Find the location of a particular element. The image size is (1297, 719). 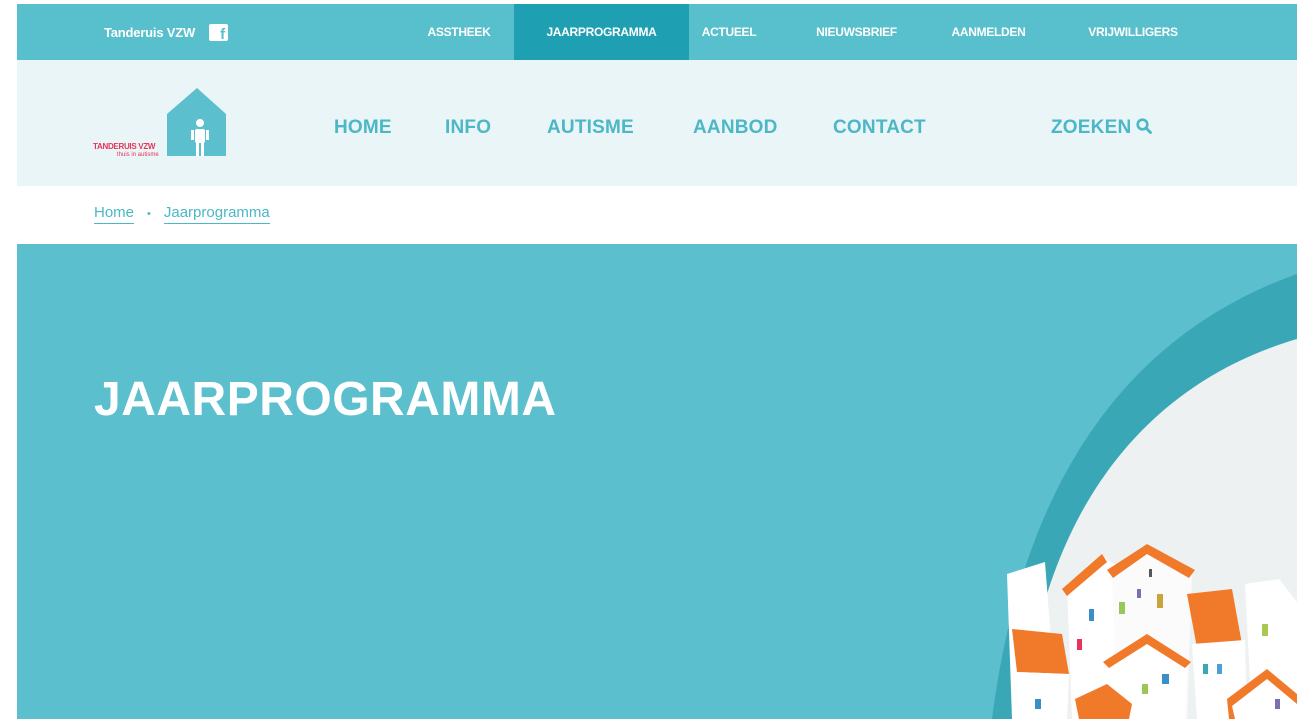

nav-aanbod: AANBOD is located at coordinates (735, 128).